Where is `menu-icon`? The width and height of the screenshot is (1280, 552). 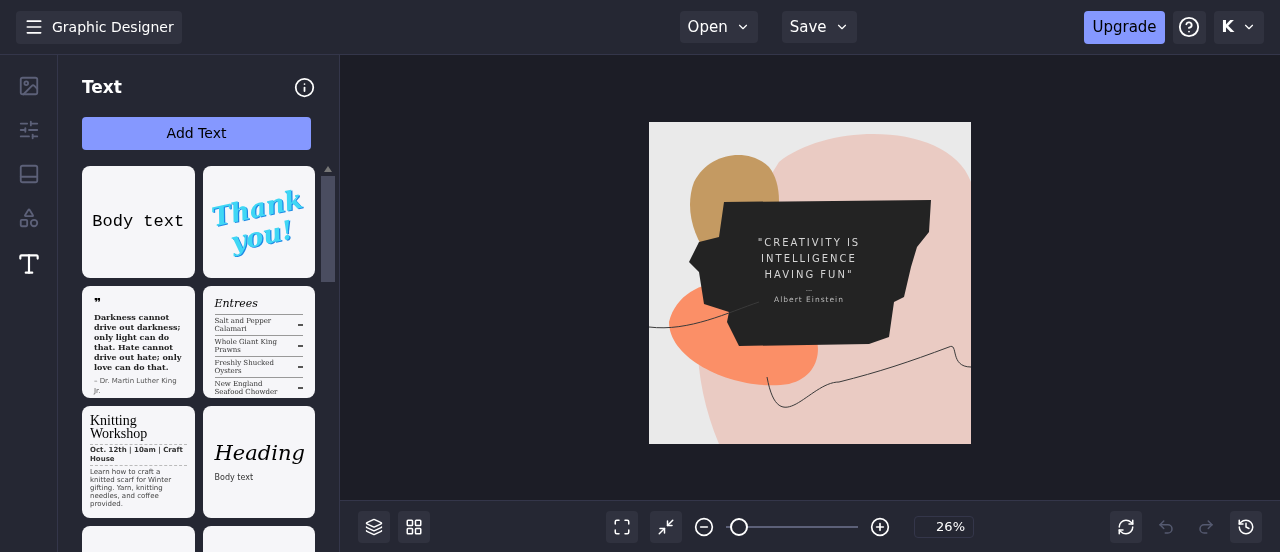
menu-icon is located at coordinates (34, 27).